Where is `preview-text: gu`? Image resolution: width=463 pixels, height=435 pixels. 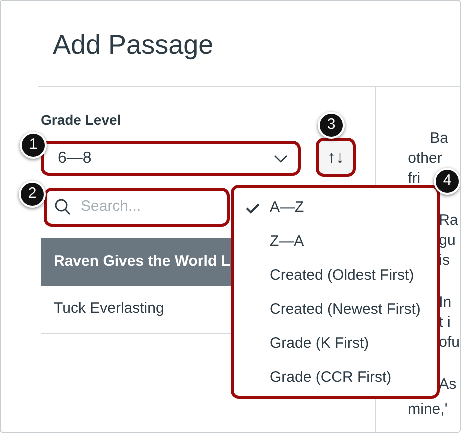
preview-text: gu is located at coordinates (447, 241).